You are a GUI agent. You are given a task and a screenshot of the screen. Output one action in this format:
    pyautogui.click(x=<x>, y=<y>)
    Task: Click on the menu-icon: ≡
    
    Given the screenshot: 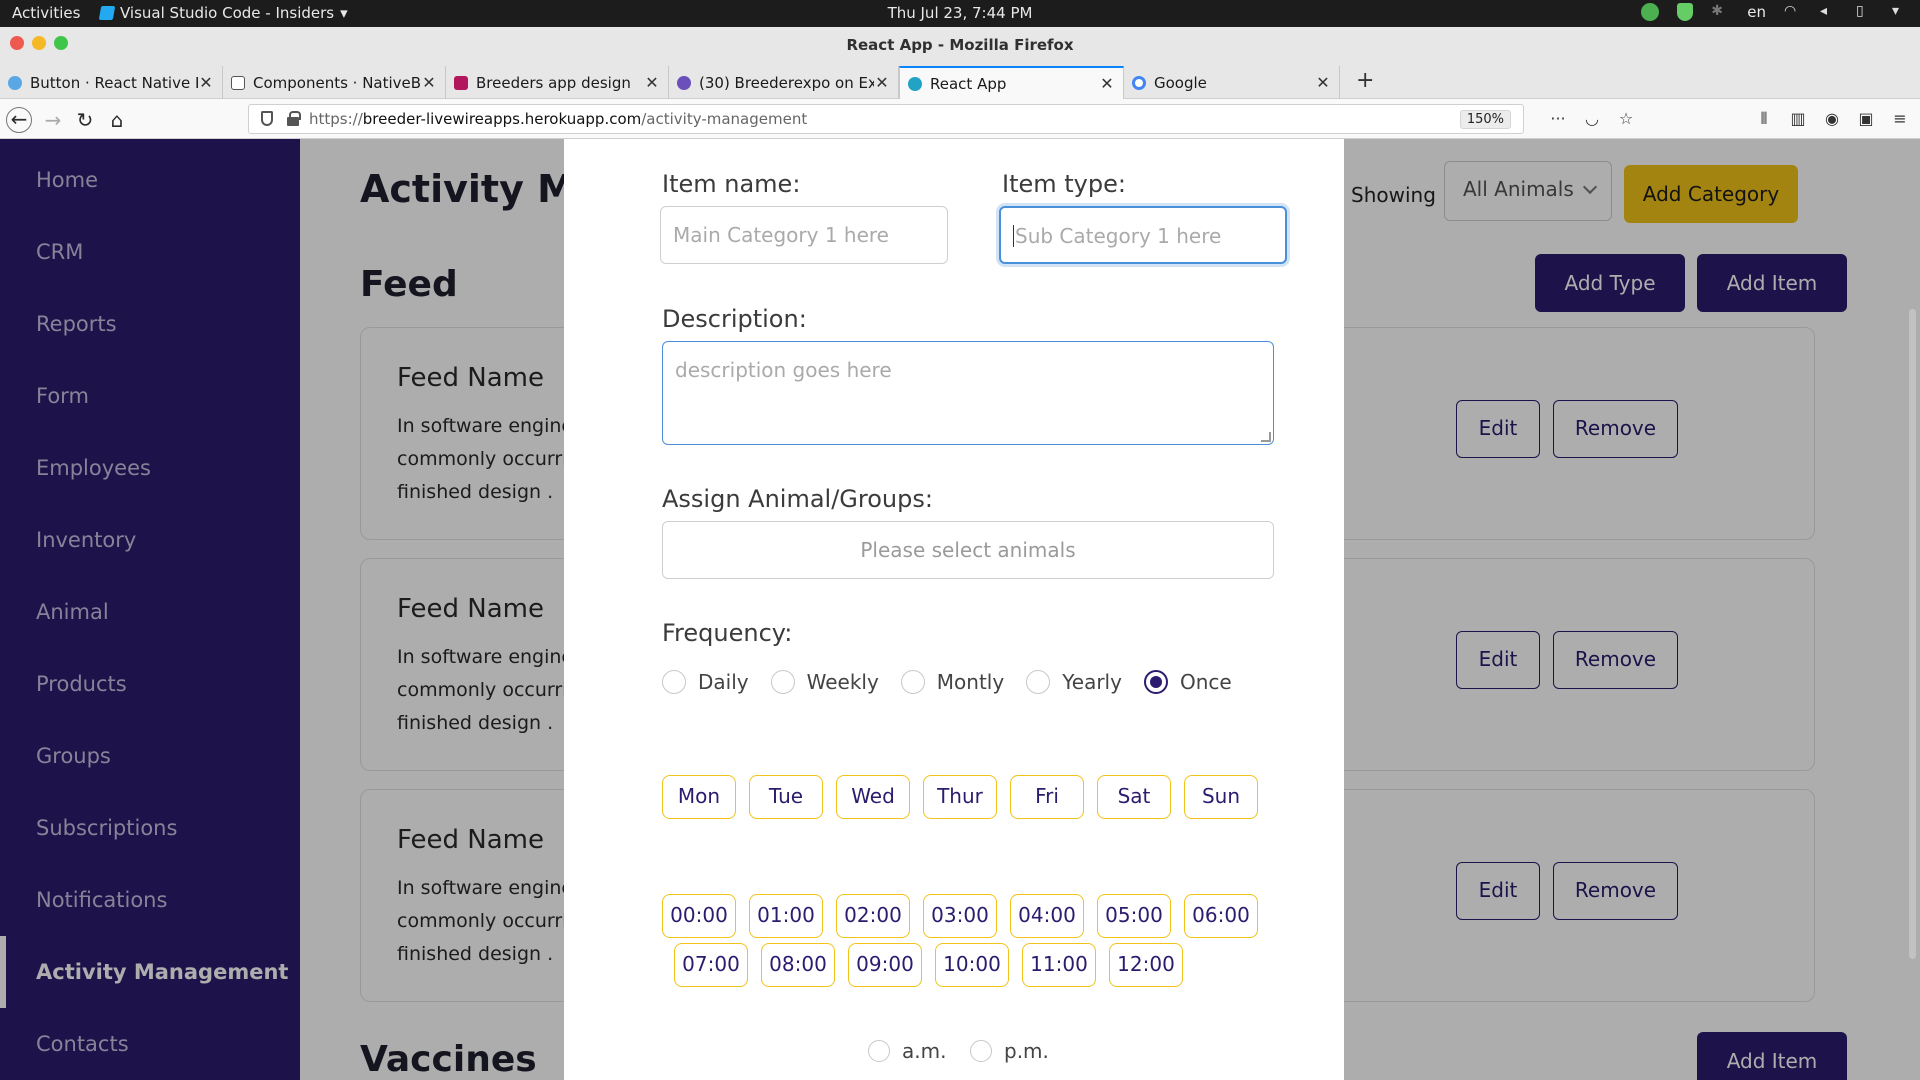 What is the action you would take?
    pyautogui.click(x=1900, y=119)
    